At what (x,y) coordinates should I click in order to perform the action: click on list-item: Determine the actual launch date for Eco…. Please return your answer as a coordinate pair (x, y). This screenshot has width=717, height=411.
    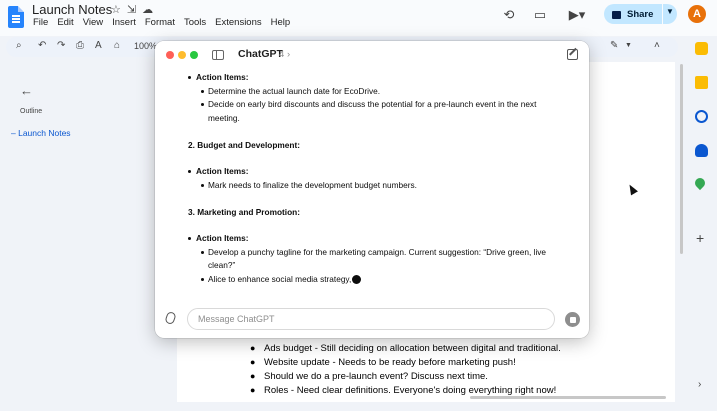
    Looking at the image, I should click on (294, 91).